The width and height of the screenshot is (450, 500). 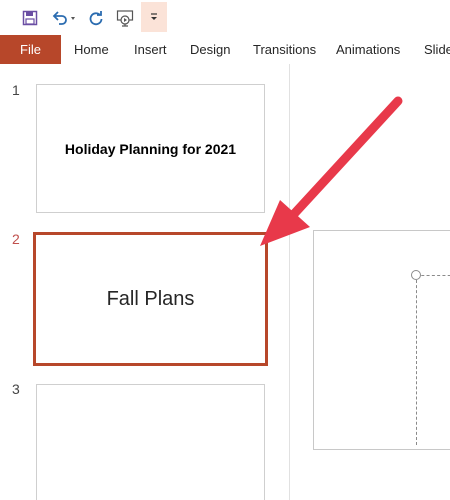 I want to click on undo-button, so click(x=65, y=18).